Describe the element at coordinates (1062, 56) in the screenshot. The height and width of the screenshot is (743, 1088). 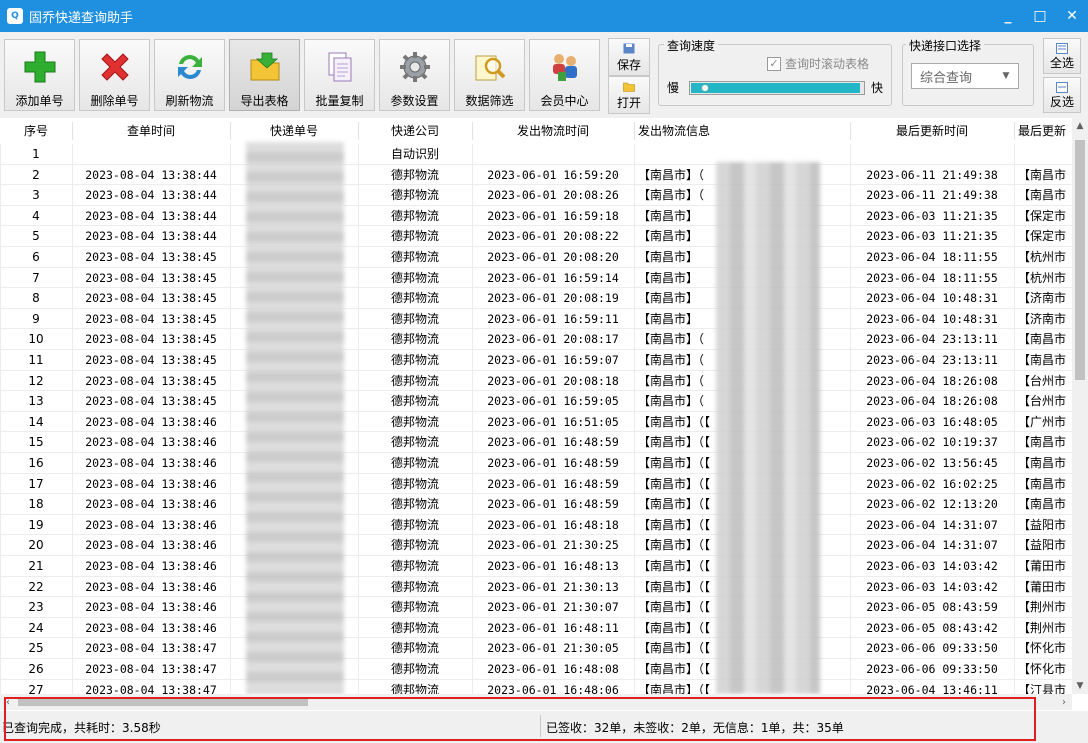
I see `select-all-button: 全选` at that location.